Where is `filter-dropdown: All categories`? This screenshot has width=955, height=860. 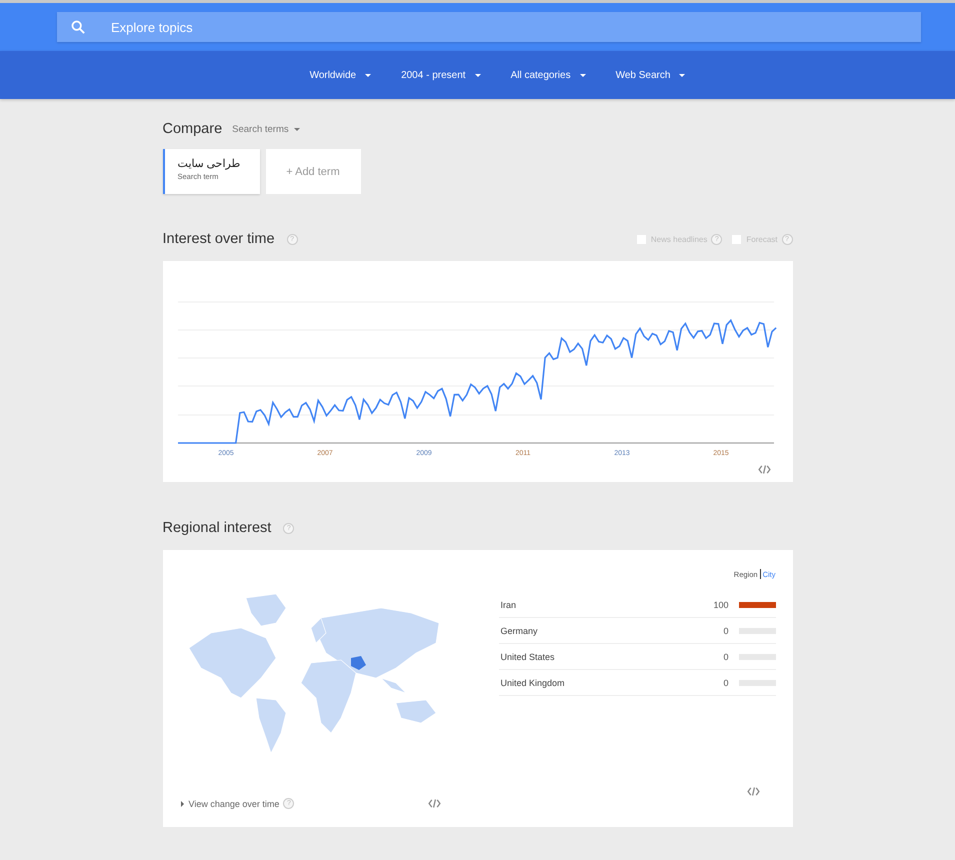 filter-dropdown: All categories is located at coordinates (548, 75).